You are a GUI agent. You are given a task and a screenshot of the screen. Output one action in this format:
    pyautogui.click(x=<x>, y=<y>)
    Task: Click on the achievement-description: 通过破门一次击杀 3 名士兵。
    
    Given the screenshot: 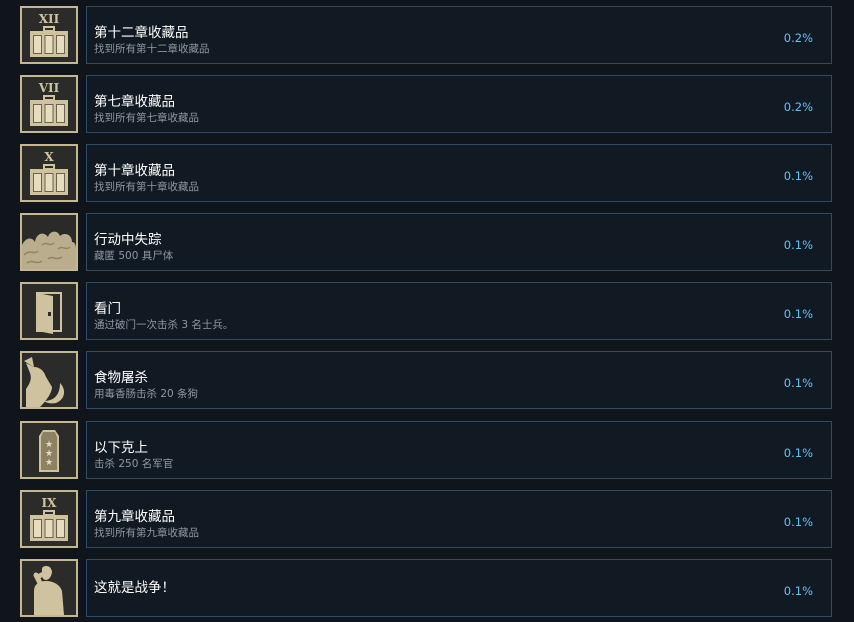 What is the action you would take?
    pyautogui.click(x=164, y=325)
    